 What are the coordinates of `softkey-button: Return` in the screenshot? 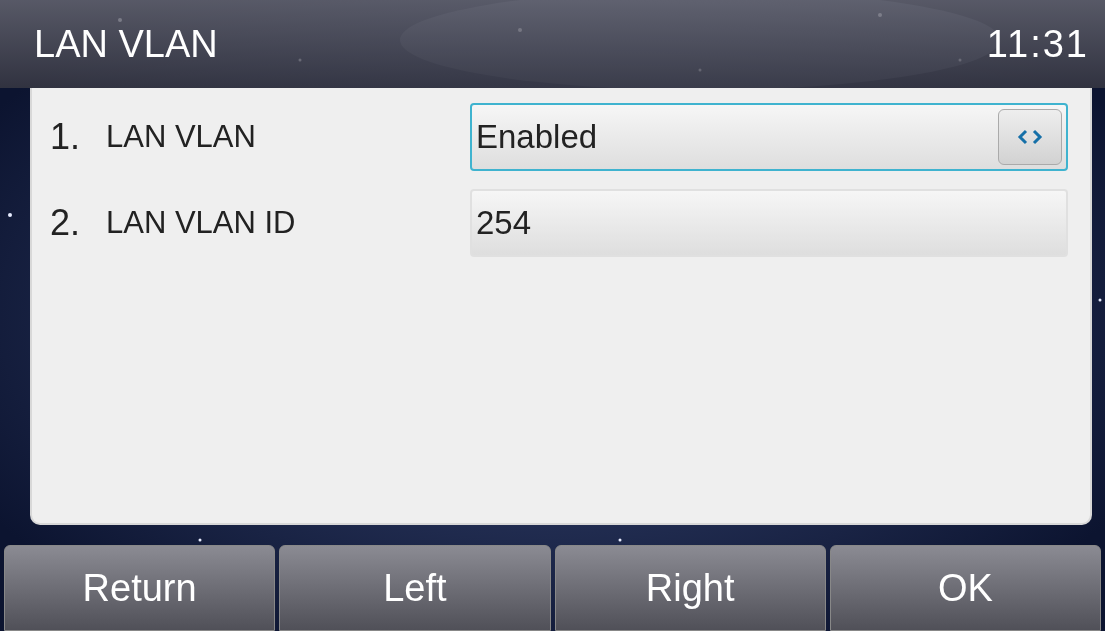 It's located at (140, 588).